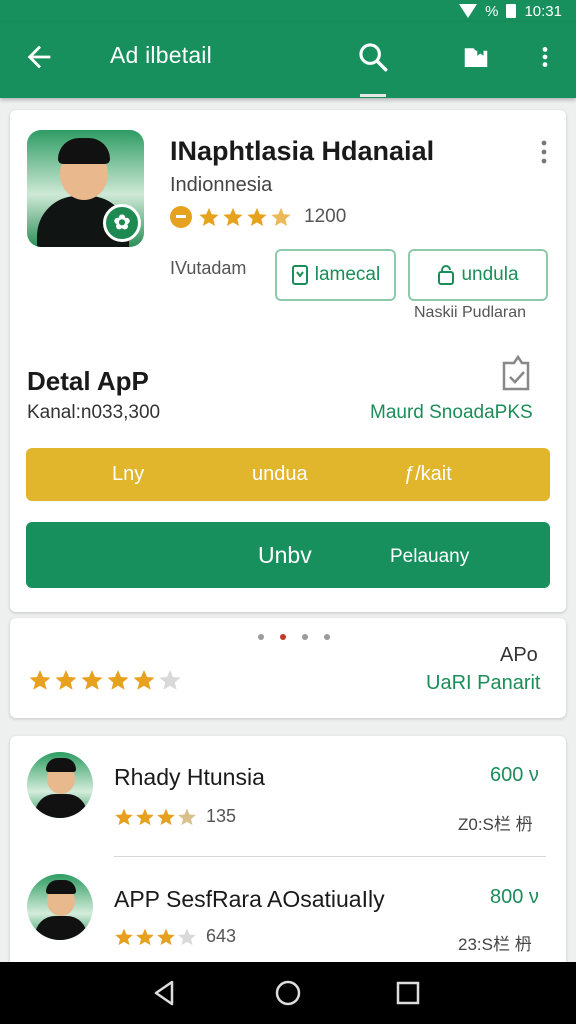 This screenshot has height=1024, width=576. What do you see at coordinates (85, 188) in the screenshot?
I see `app-icon: ✿` at bounding box center [85, 188].